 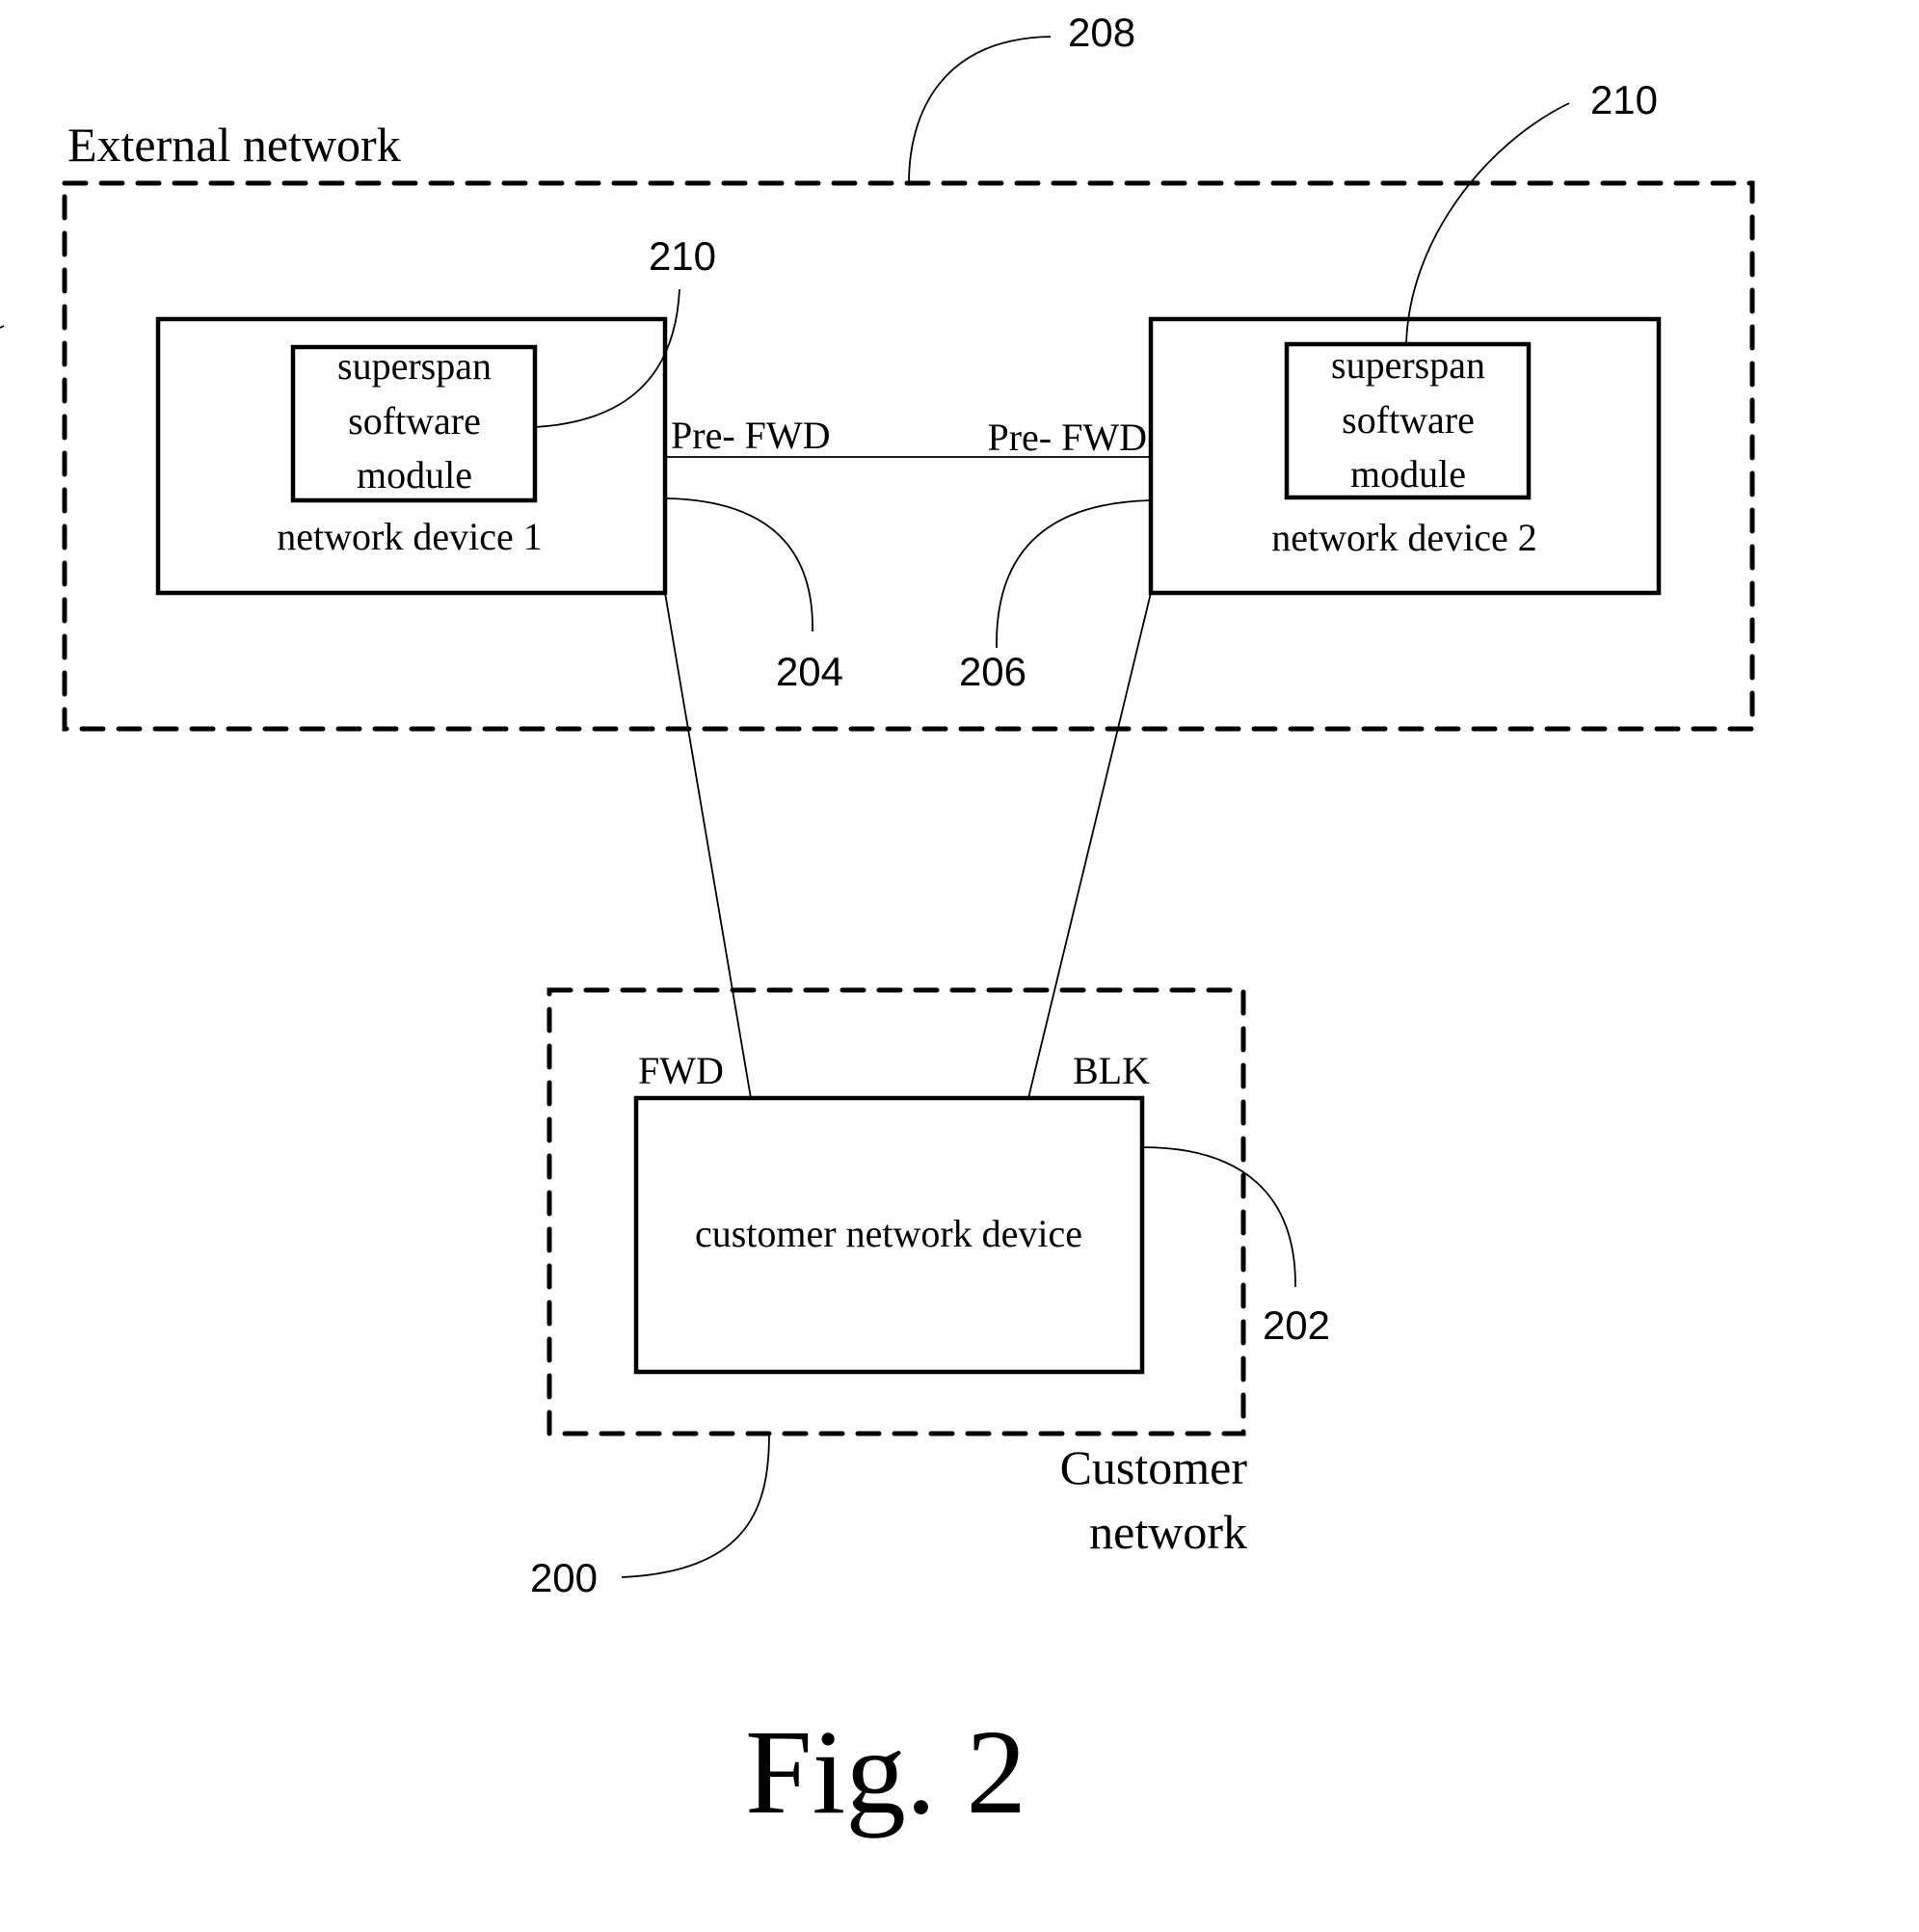 I want to click on link-206-ref-number: 206, so click(x=992, y=672).